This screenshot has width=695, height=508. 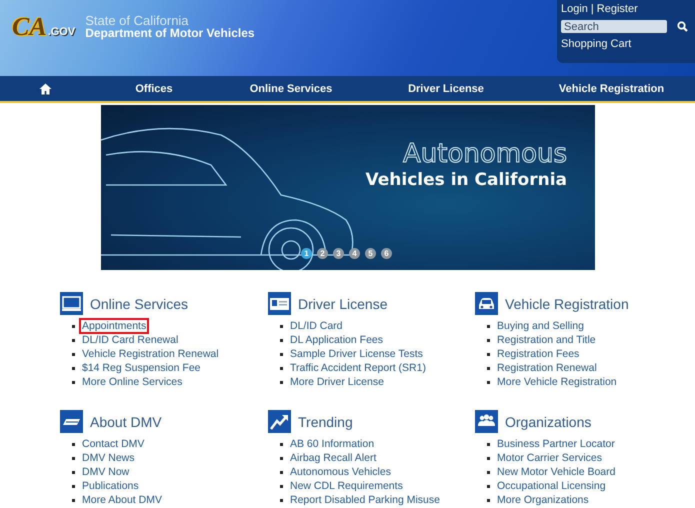 I want to click on shopping-cart-link: Shopping Cart, so click(x=626, y=44).